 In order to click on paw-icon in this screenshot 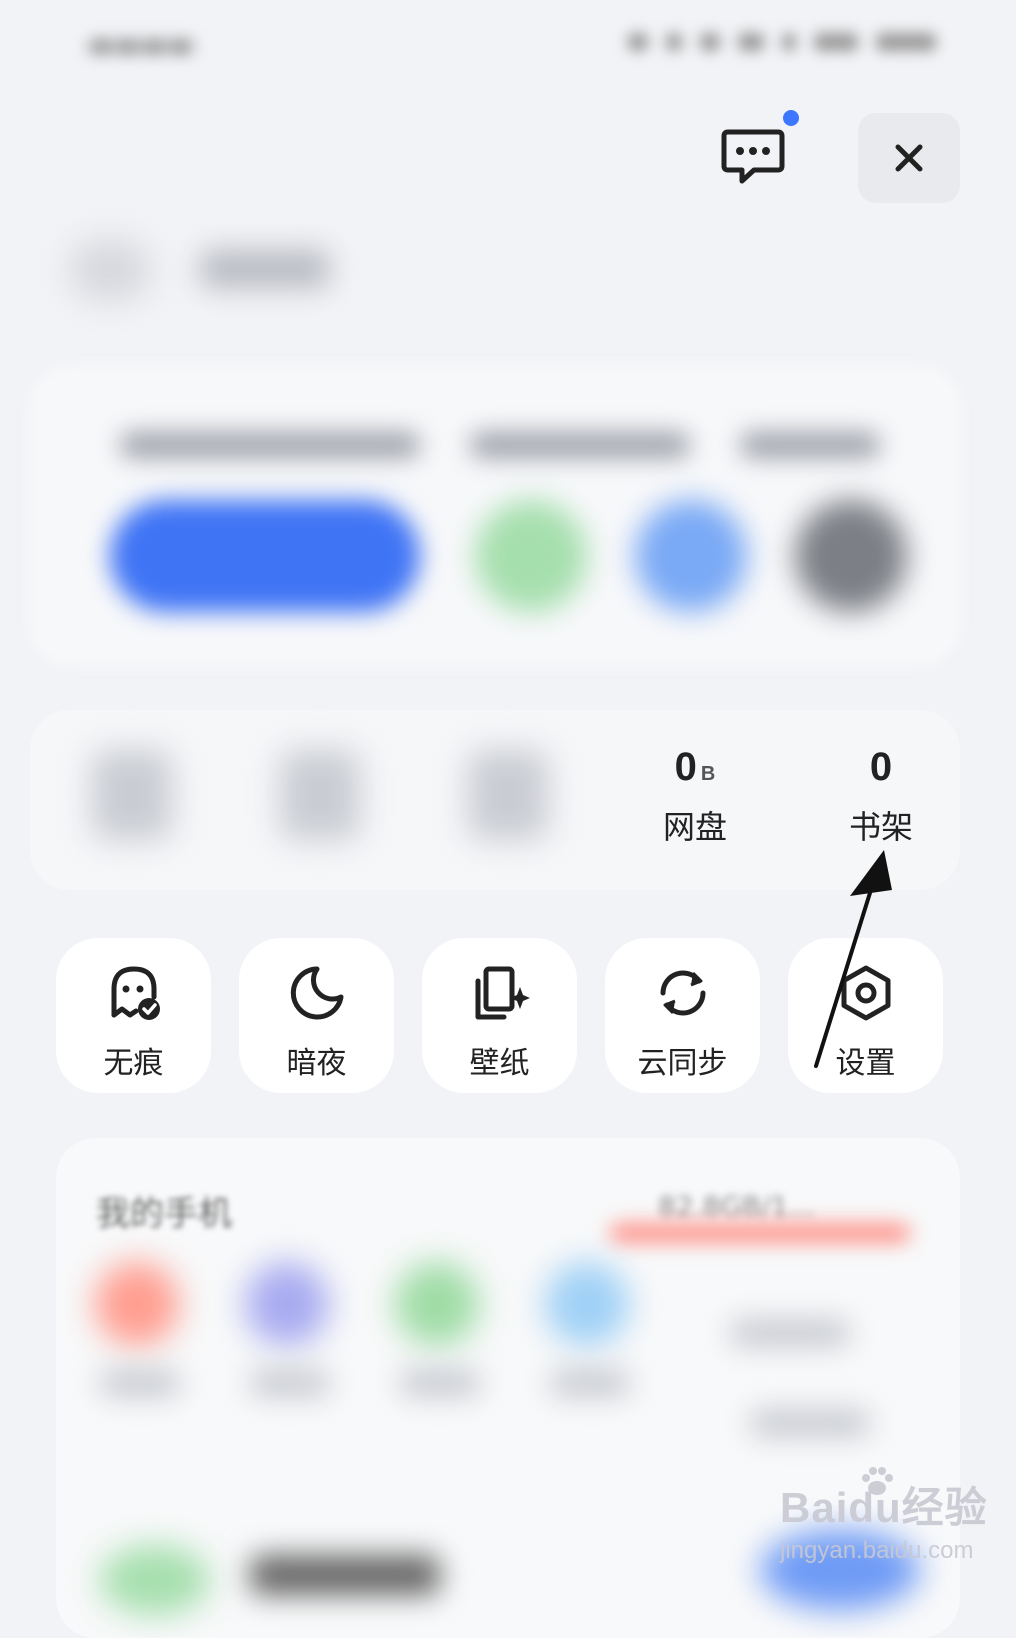, I will do `click(877, 1481)`.